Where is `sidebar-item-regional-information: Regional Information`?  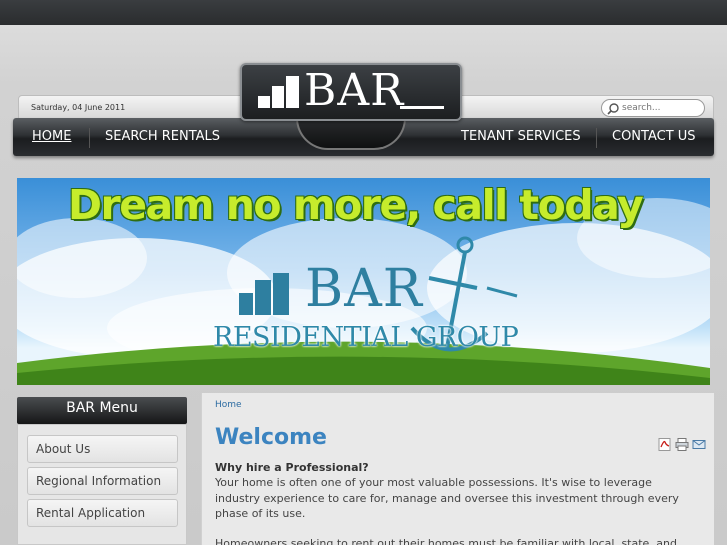 sidebar-item-regional-information: Regional Information is located at coordinates (102, 481).